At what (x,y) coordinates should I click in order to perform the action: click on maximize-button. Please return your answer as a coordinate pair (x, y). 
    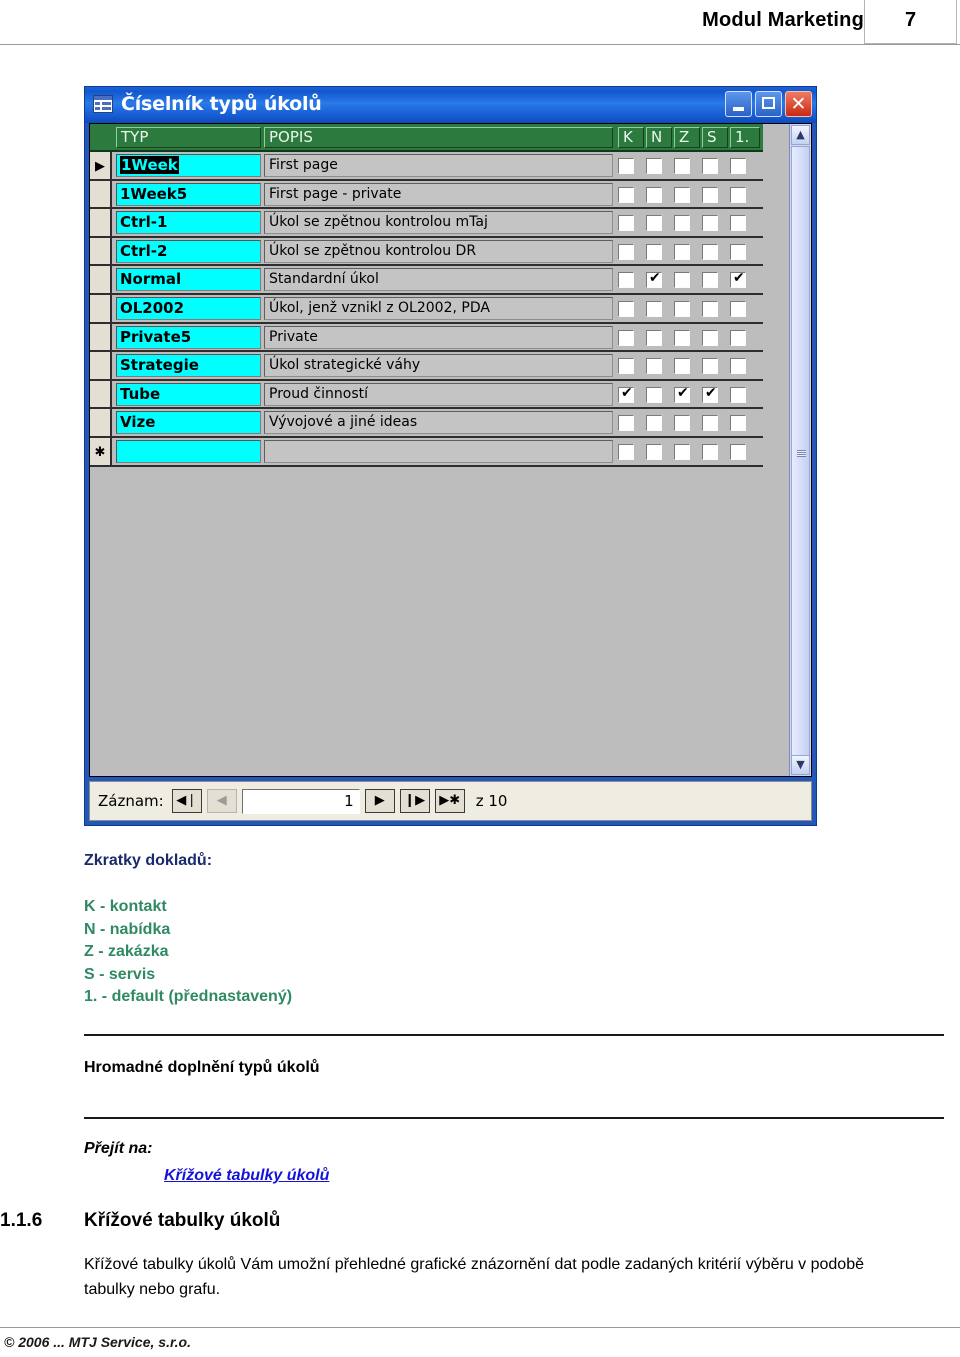
    Looking at the image, I should click on (768, 104).